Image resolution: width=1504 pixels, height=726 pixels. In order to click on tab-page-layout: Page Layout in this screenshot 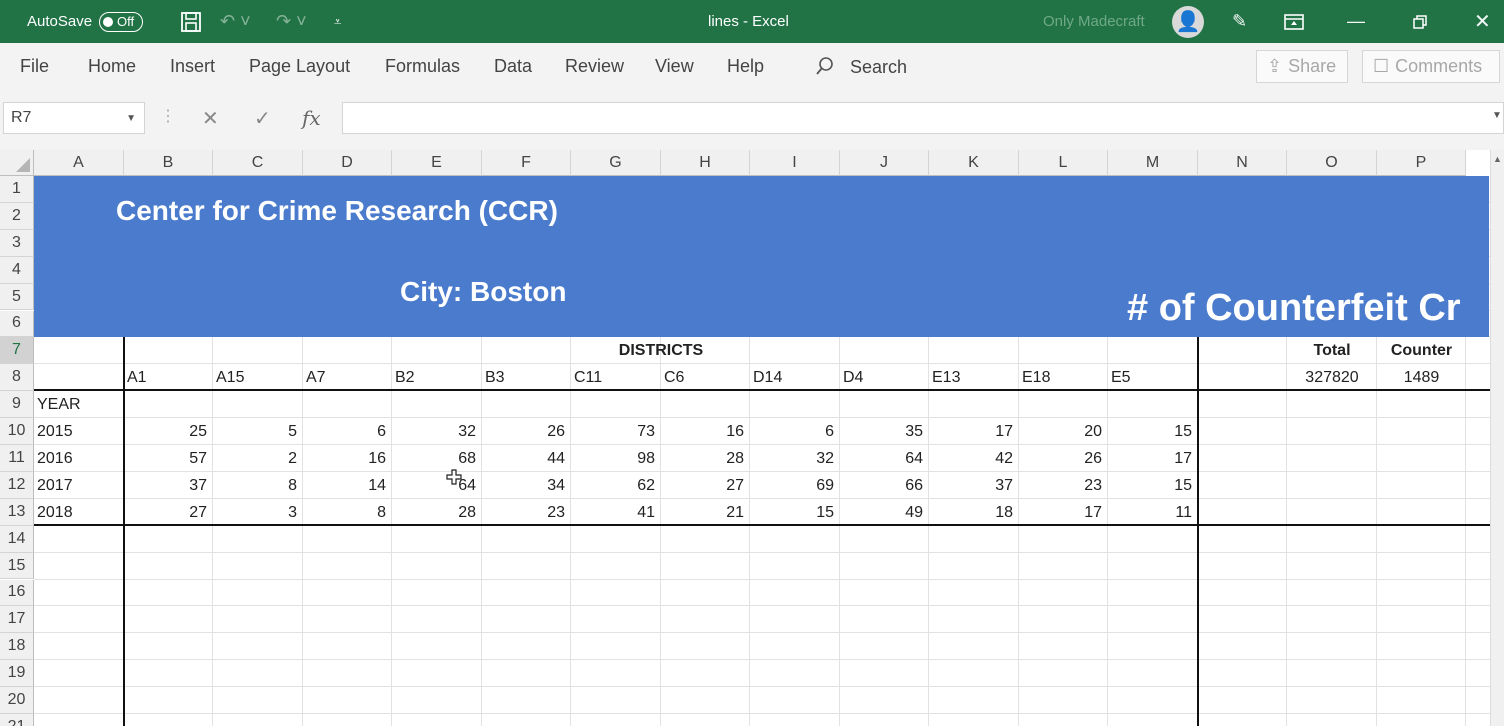, I will do `click(299, 66)`.